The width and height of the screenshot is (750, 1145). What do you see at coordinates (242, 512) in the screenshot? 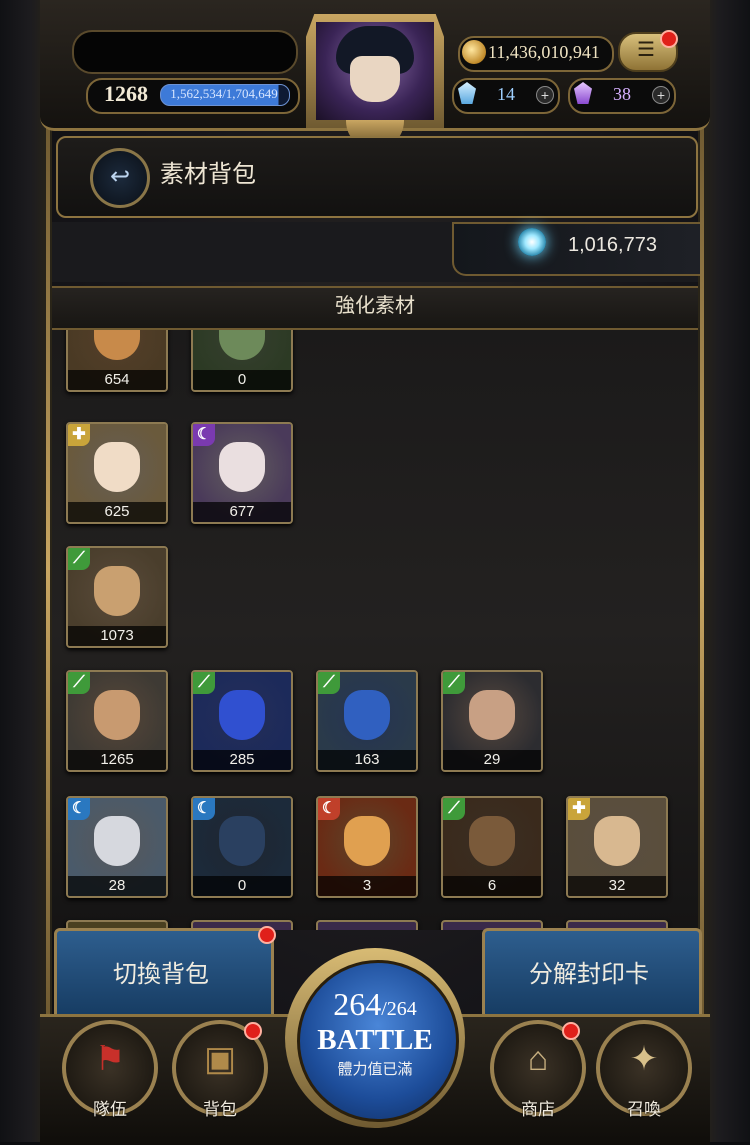
I see `card-count: 677` at bounding box center [242, 512].